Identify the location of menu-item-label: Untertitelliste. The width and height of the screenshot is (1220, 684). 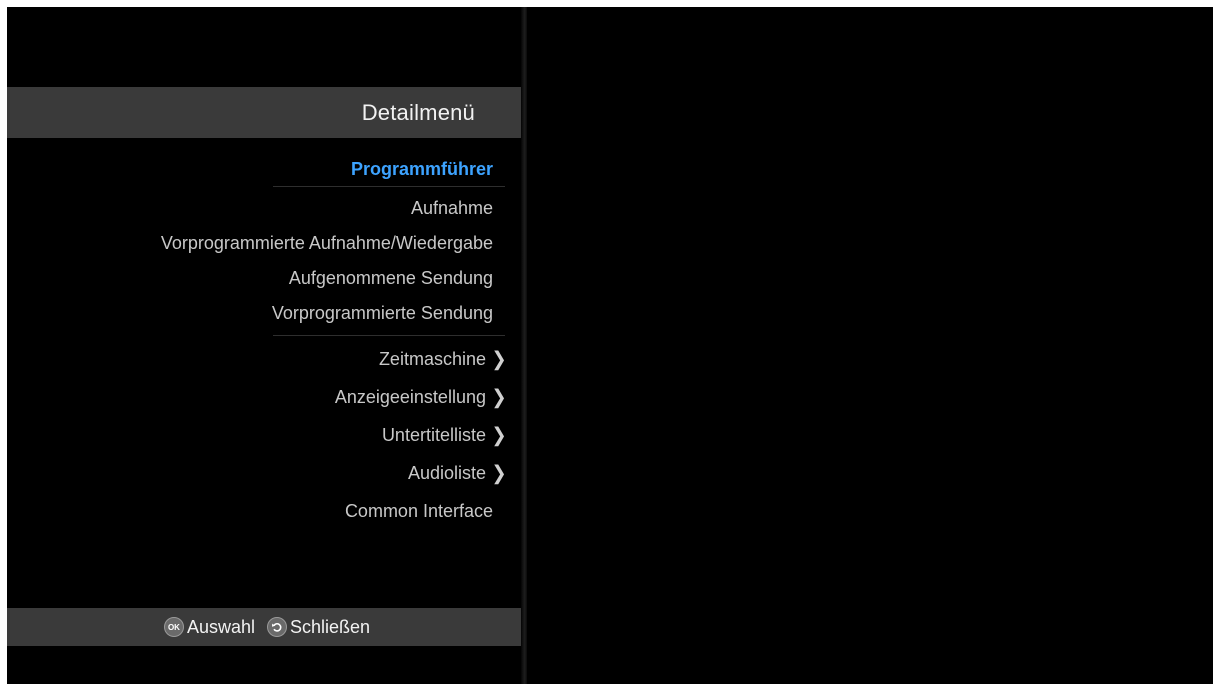
(433, 435).